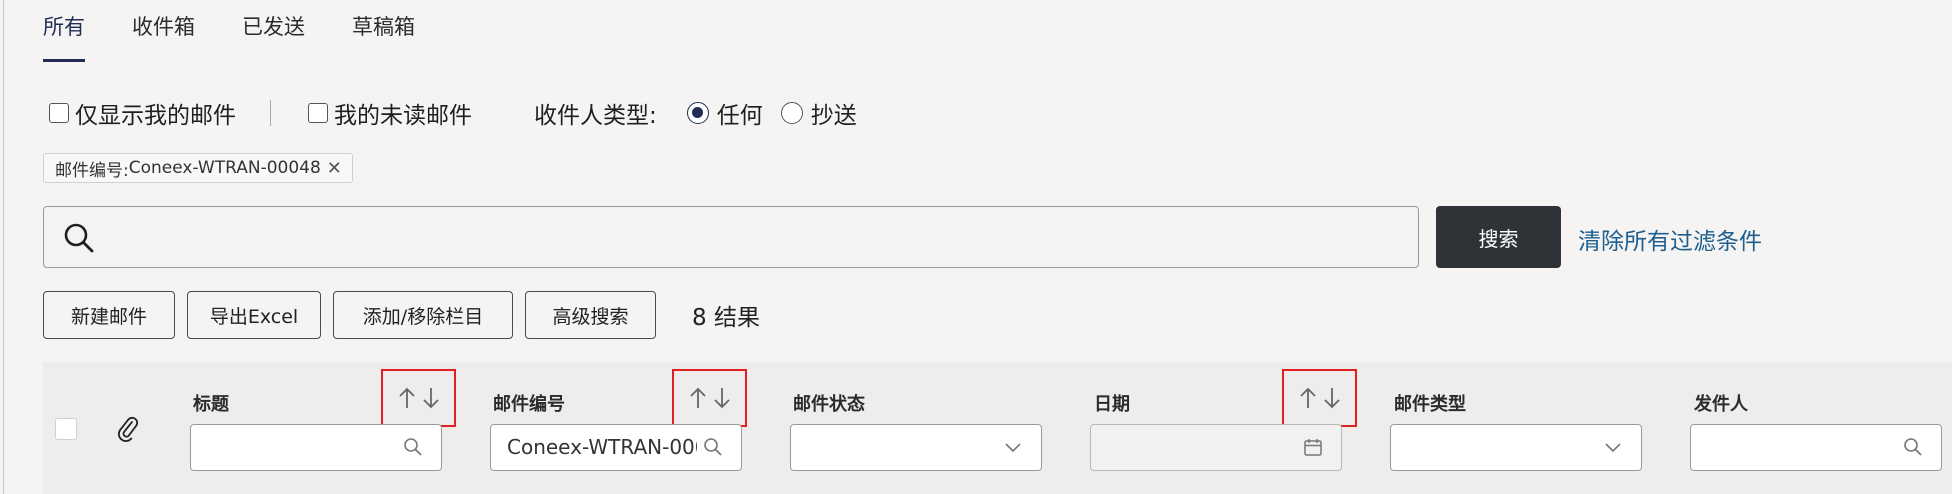  I want to click on tab-bar: 所有 收件箱 已发送 草稿箱, so click(252, 37).